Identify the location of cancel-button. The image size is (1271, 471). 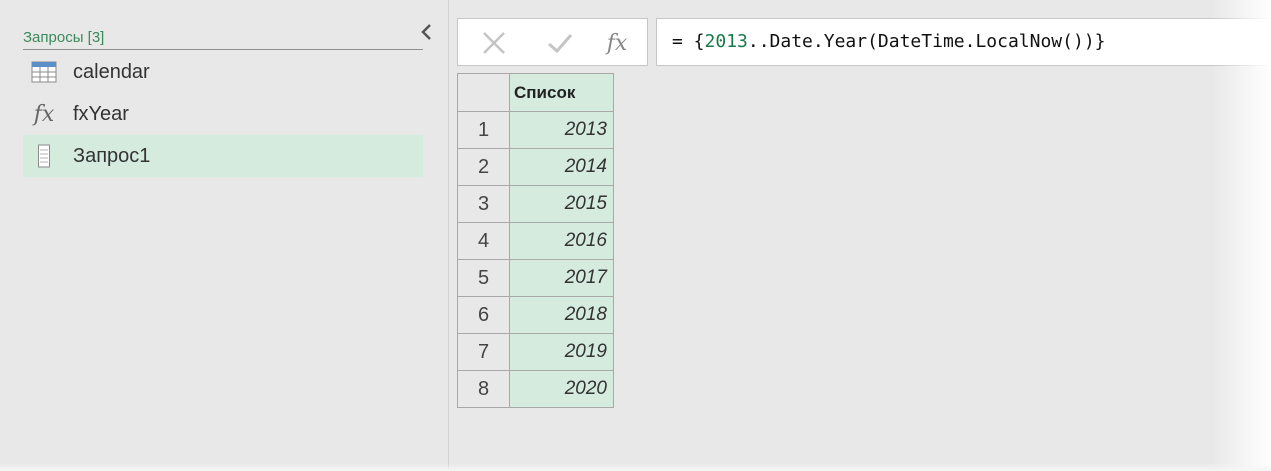
(494, 43).